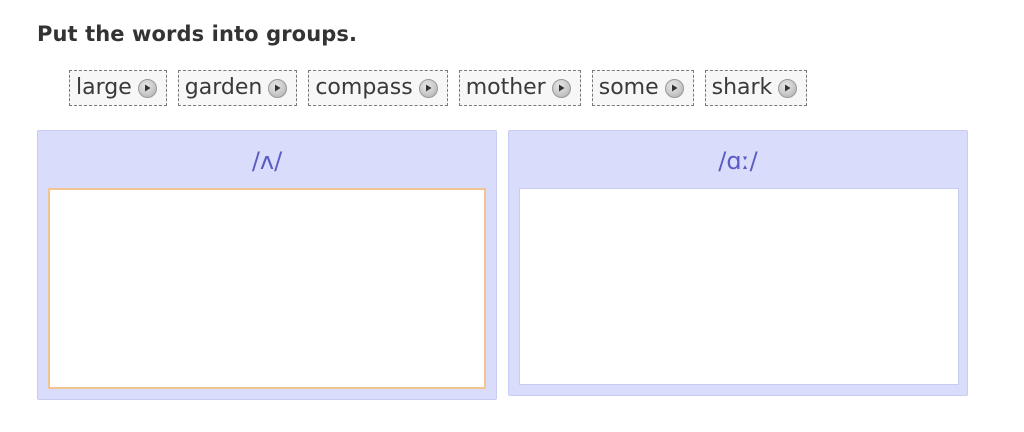 The width and height of the screenshot is (1024, 432). What do you see at coordinates (505, 87) in the screenshot?
I see `word-label: mother` at bounding box center [505, 87].